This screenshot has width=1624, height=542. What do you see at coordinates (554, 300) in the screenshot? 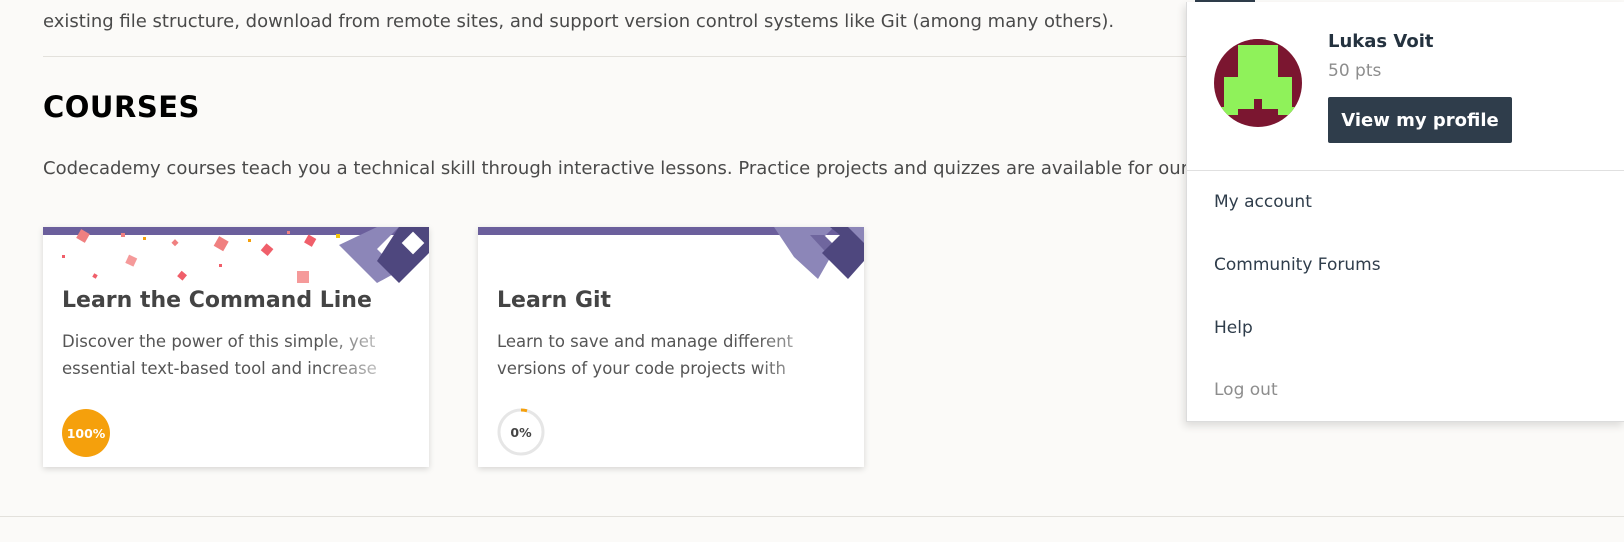
I see `card-title: Learn Git` at bounding box center [554, 300].